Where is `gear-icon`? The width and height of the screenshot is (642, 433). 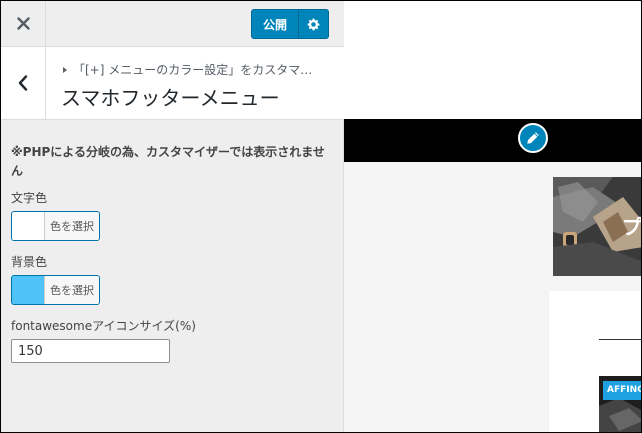 gear-icon is located at coordinates (313, 24).